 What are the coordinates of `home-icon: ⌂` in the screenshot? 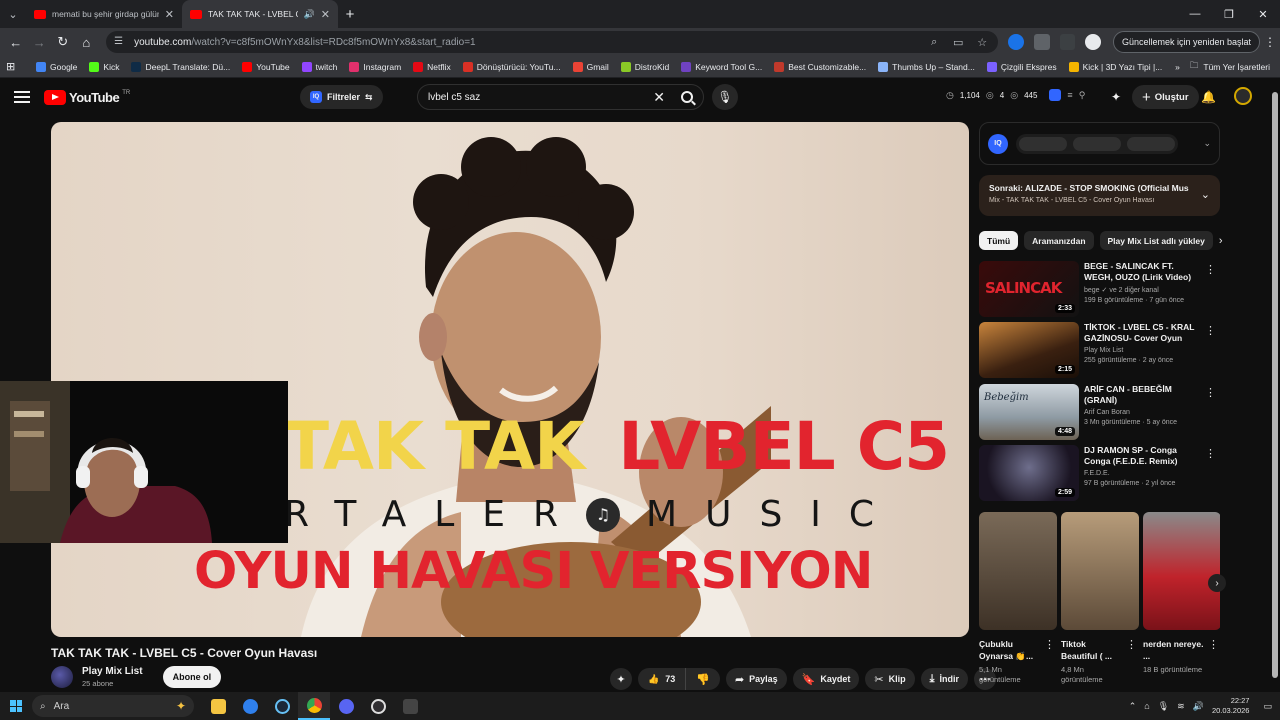 It's located at (87, 42).